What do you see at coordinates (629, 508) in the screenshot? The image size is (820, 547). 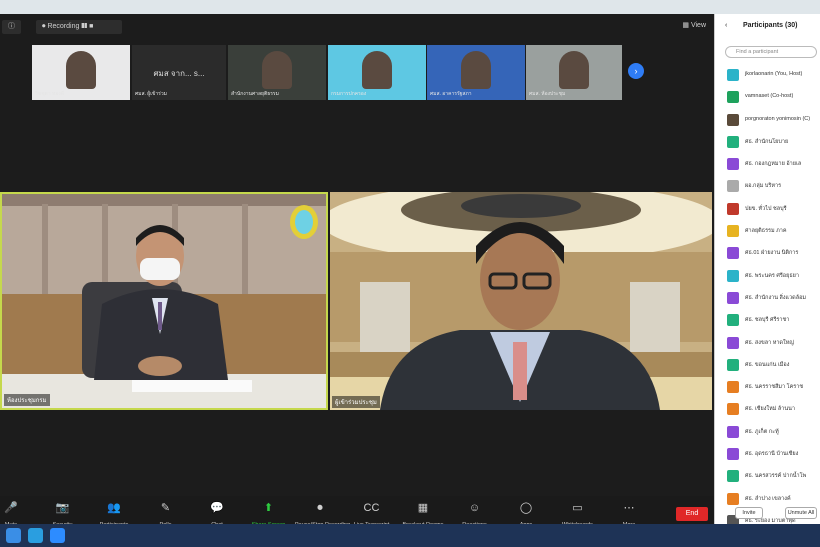 I see `toolbar-icon: ⋯` at bounding box center [629, 508].